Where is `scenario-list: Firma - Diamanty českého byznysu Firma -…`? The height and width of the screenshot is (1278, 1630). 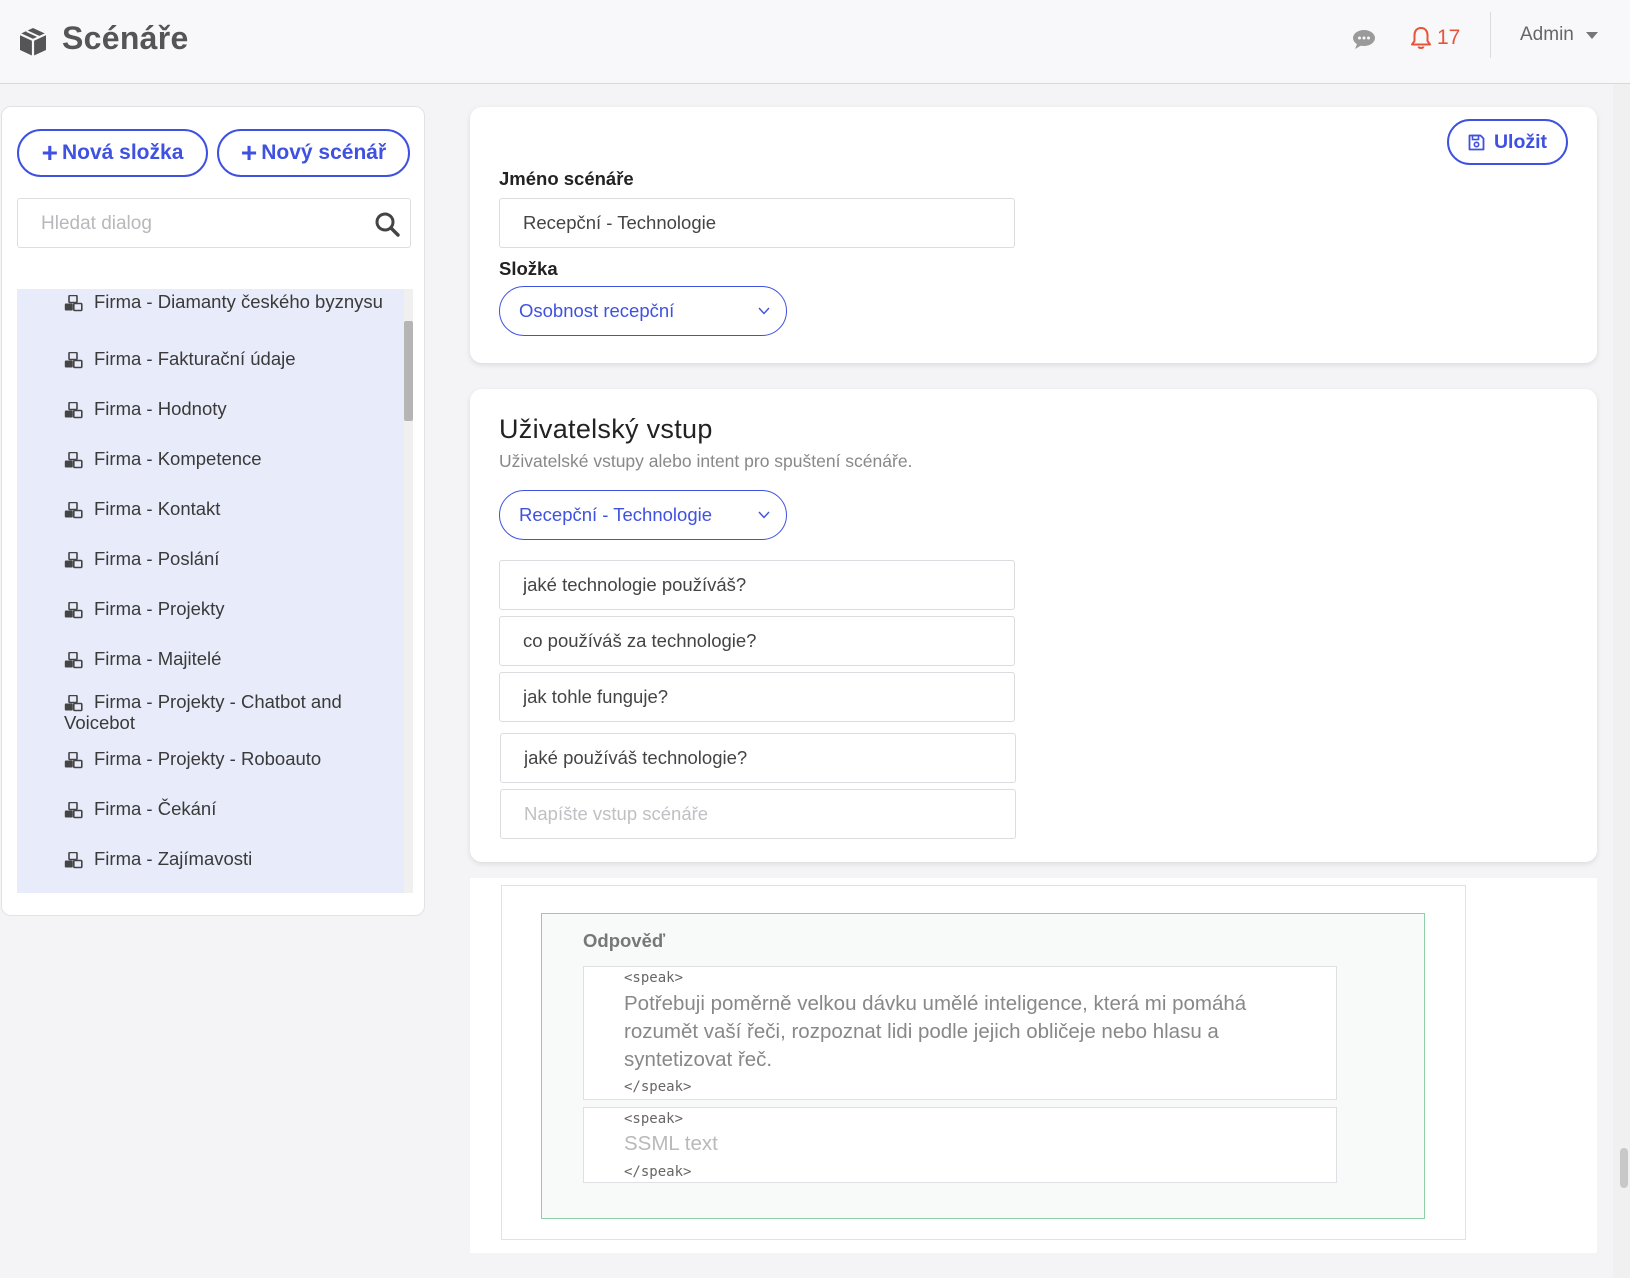
scenario-list: Firma - Diamanty českého byznysu Firma -… is located at coordinates (210, 591).